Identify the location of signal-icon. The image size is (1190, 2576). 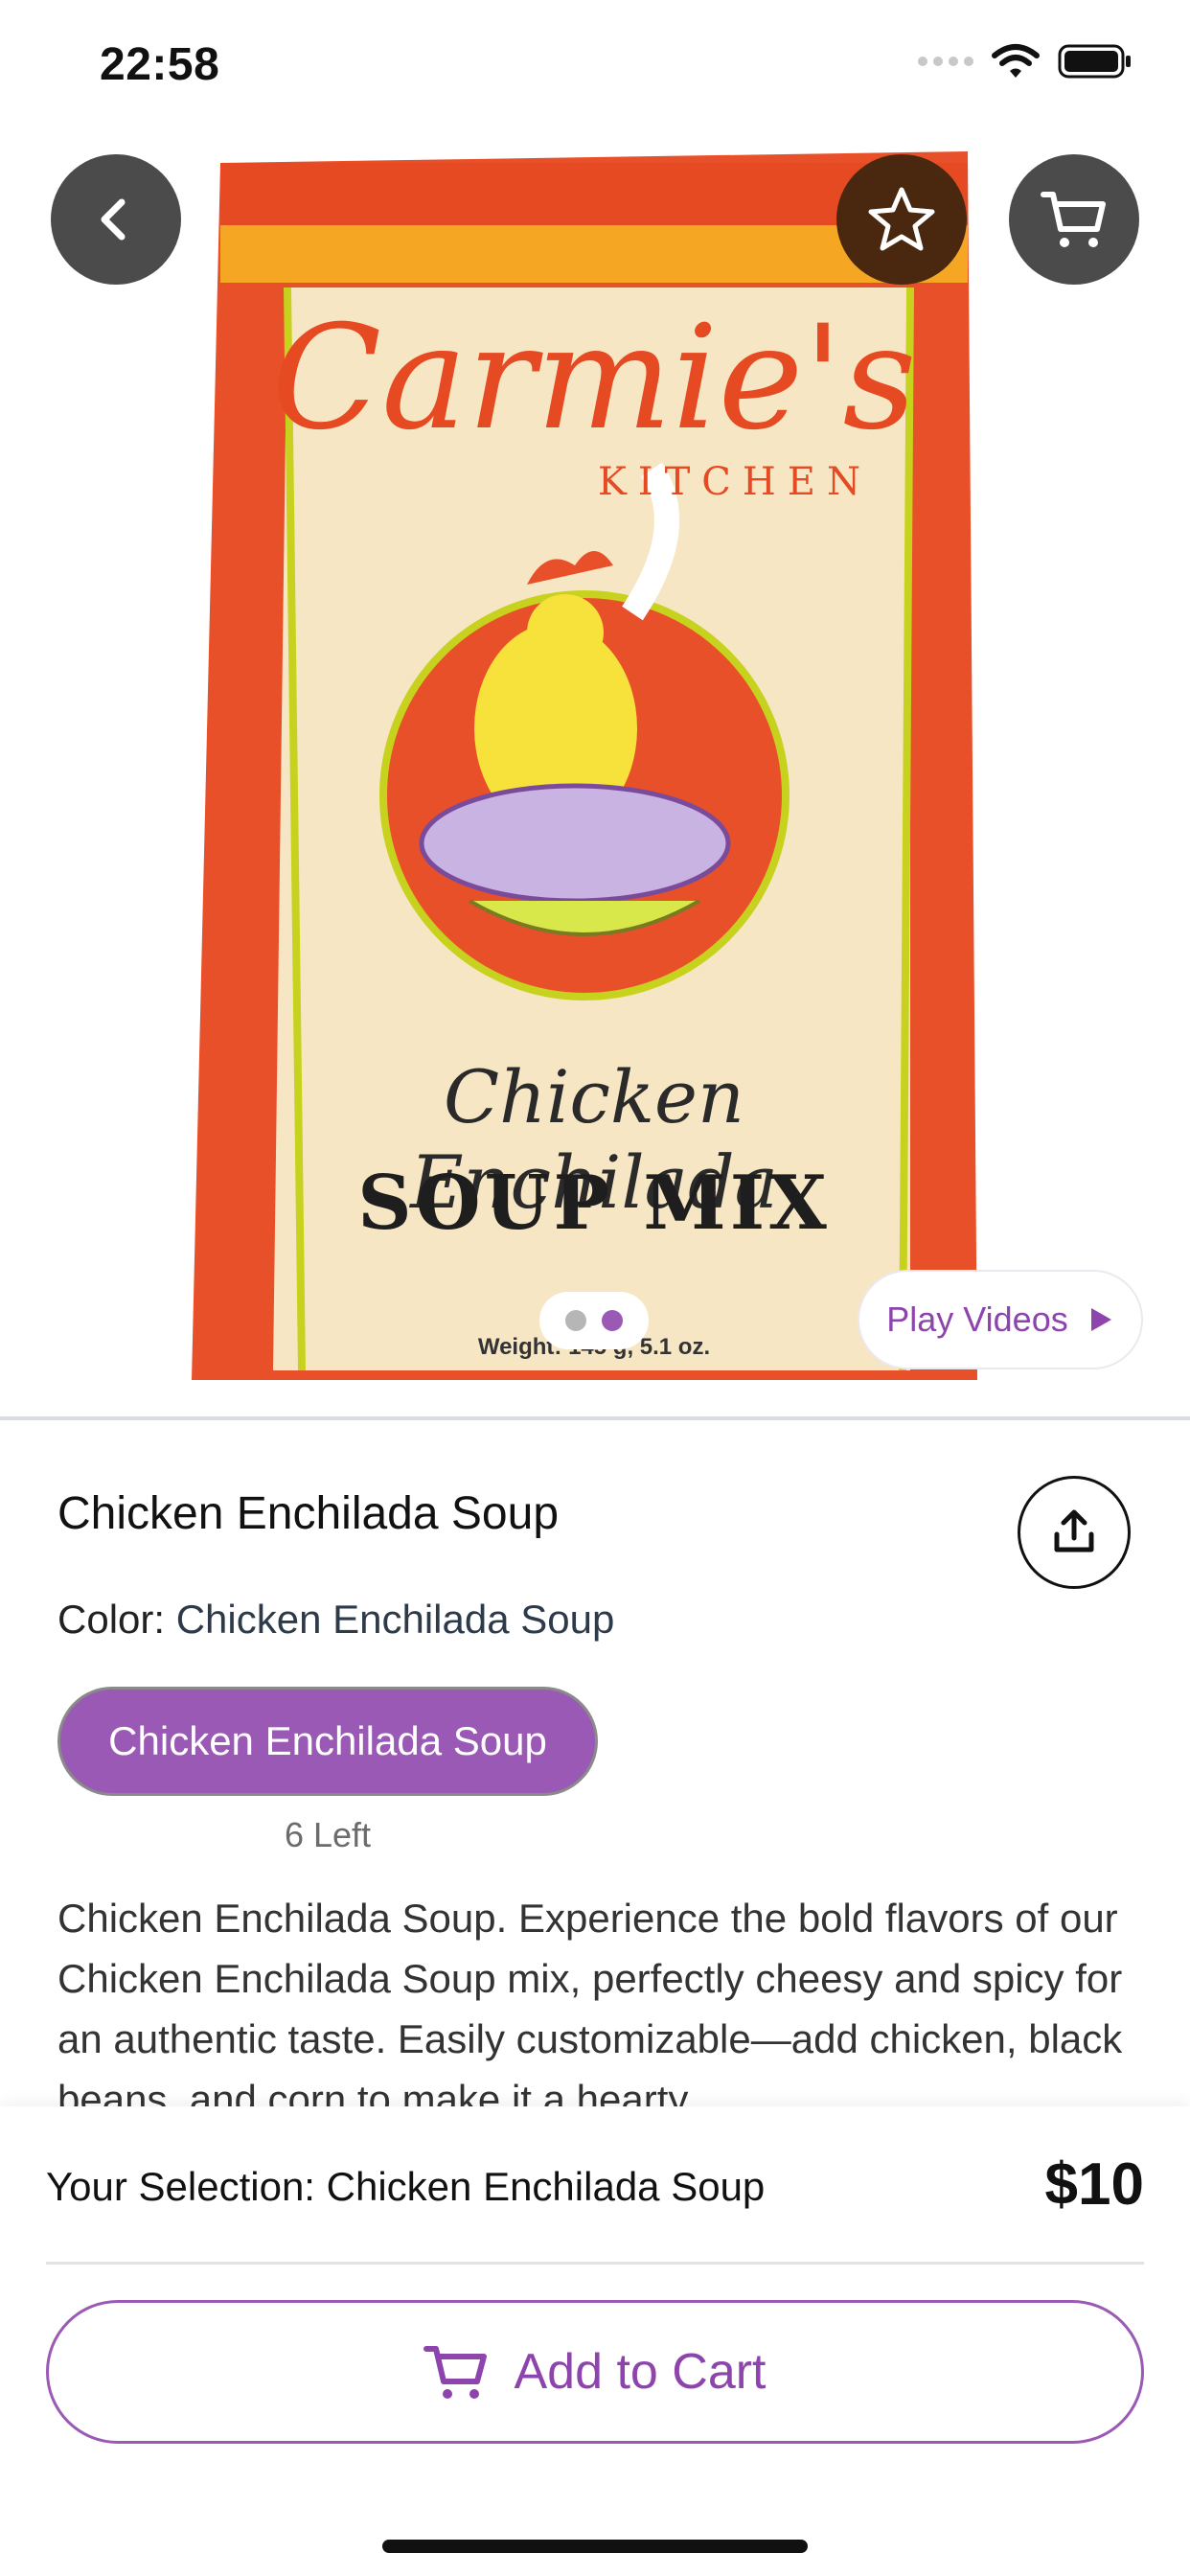
(946, 62).